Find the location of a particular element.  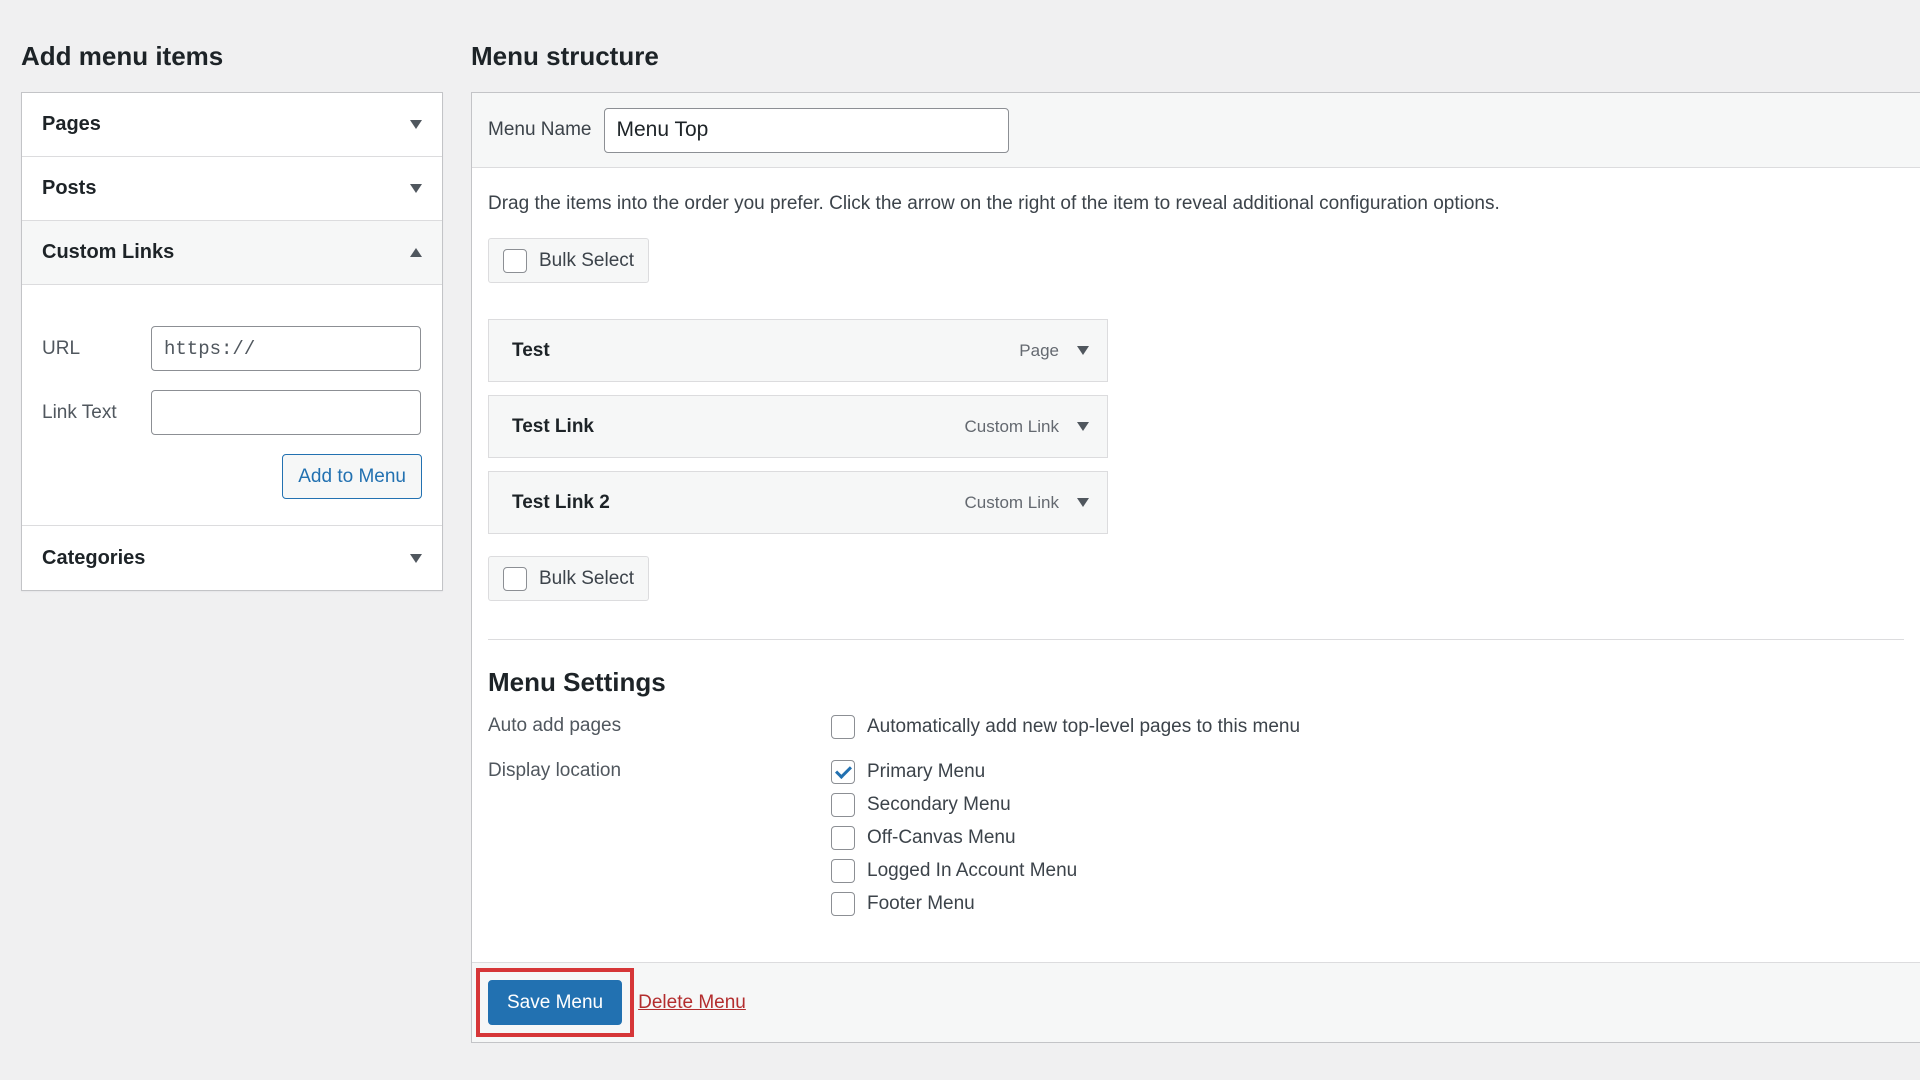

location-secondary-menu: Secondary Menu is located at coordinates (954, 805).